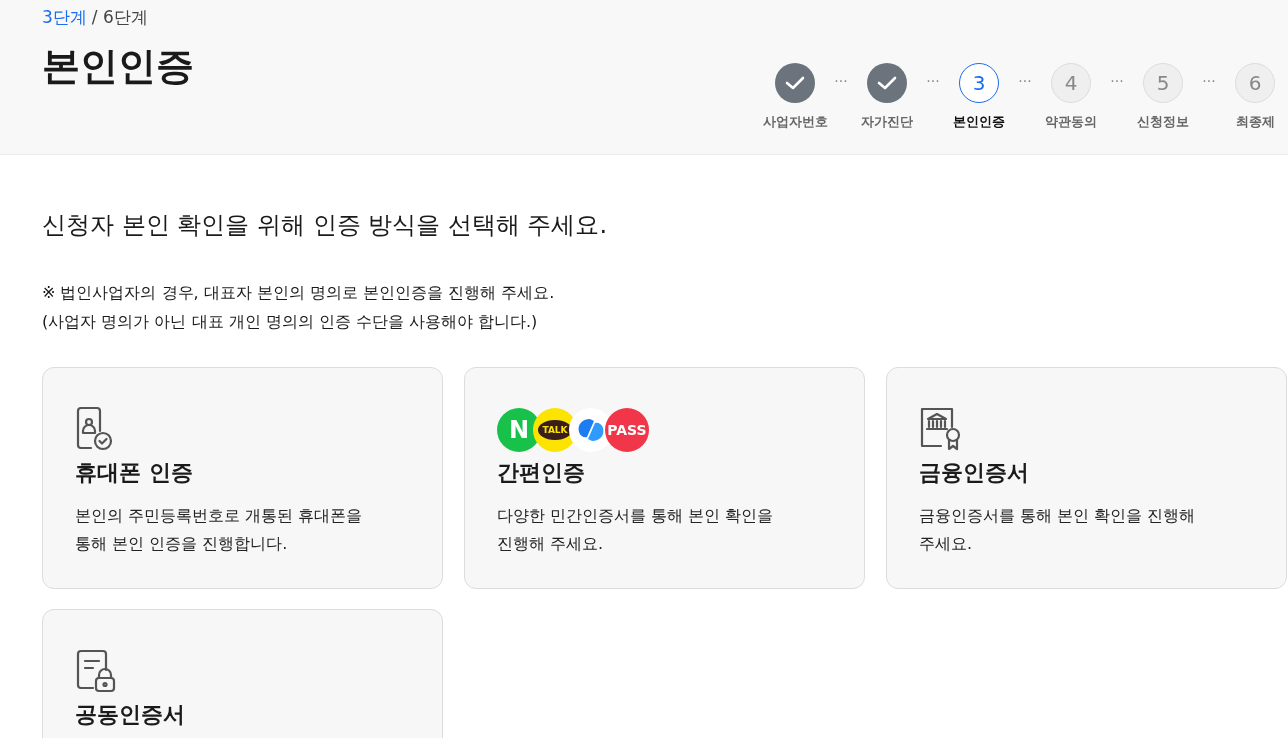  What do you see at coordinates (242, 673) in the screenshot?
I see `auth-method-card: 공동인증서` at bounding box center [242, 673].